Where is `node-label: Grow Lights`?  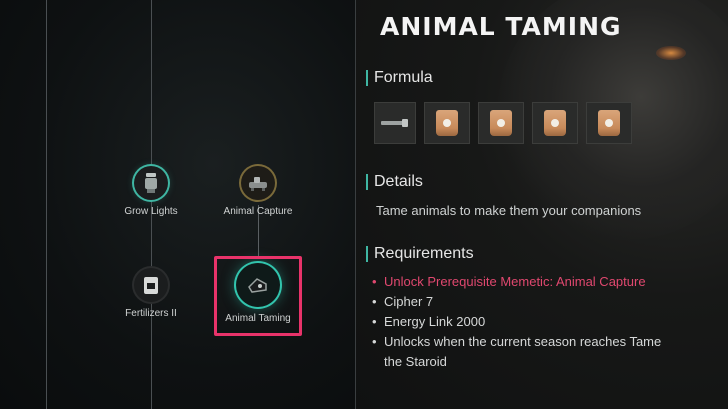
node-label: Grow Lights is located at coordinates (151, 211).